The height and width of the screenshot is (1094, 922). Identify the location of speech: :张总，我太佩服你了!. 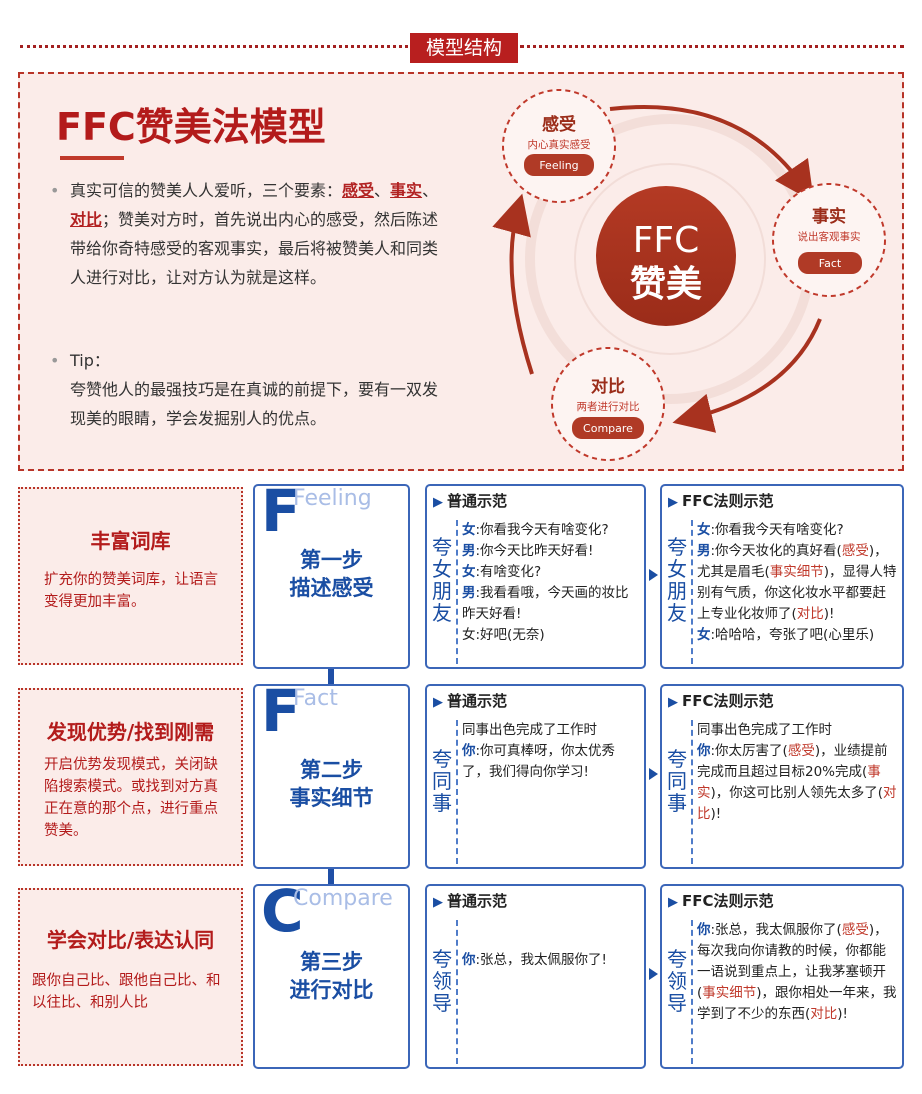
(541, 960).